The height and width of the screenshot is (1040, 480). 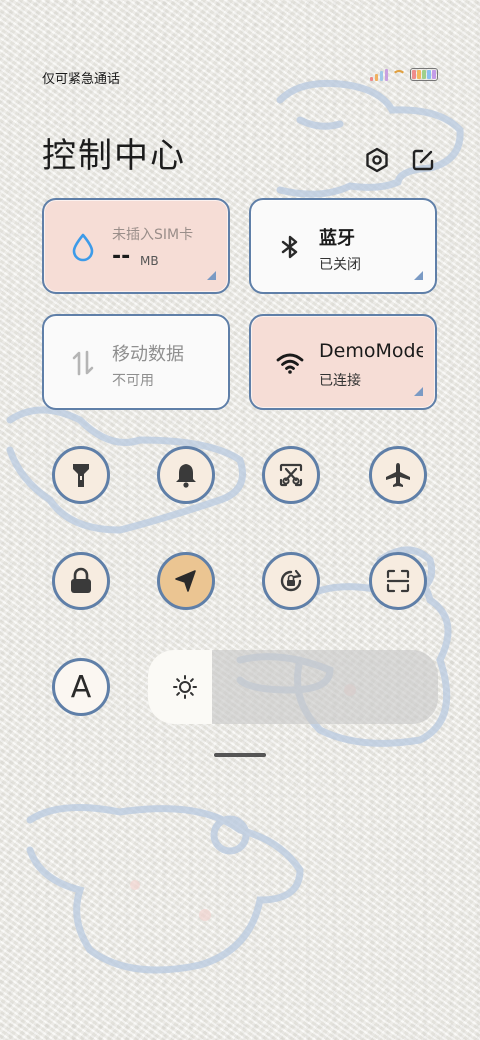 I want to click on settings-button, so click(x=377, y=160).